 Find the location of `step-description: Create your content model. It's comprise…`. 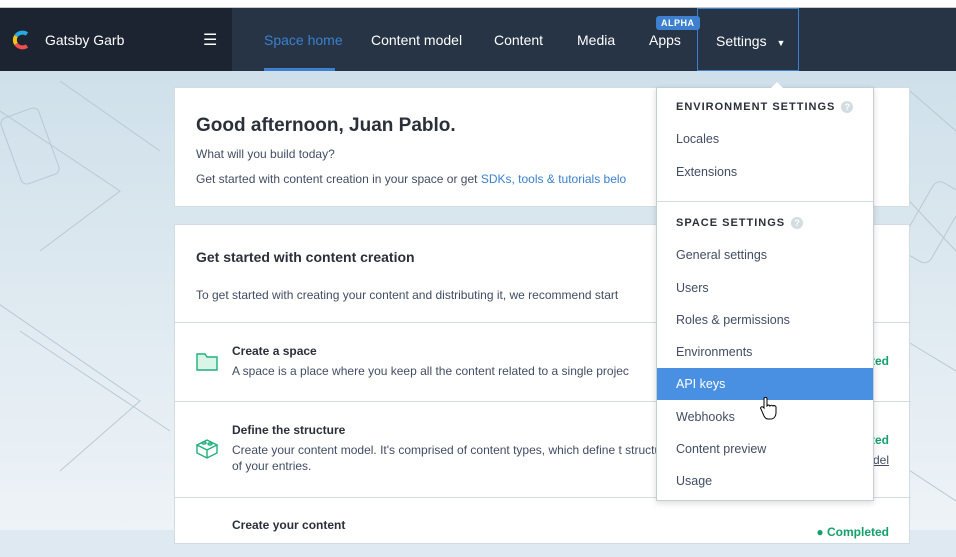

step-description: Create your content model. It's comprise… is located at coordinates (452, 458).